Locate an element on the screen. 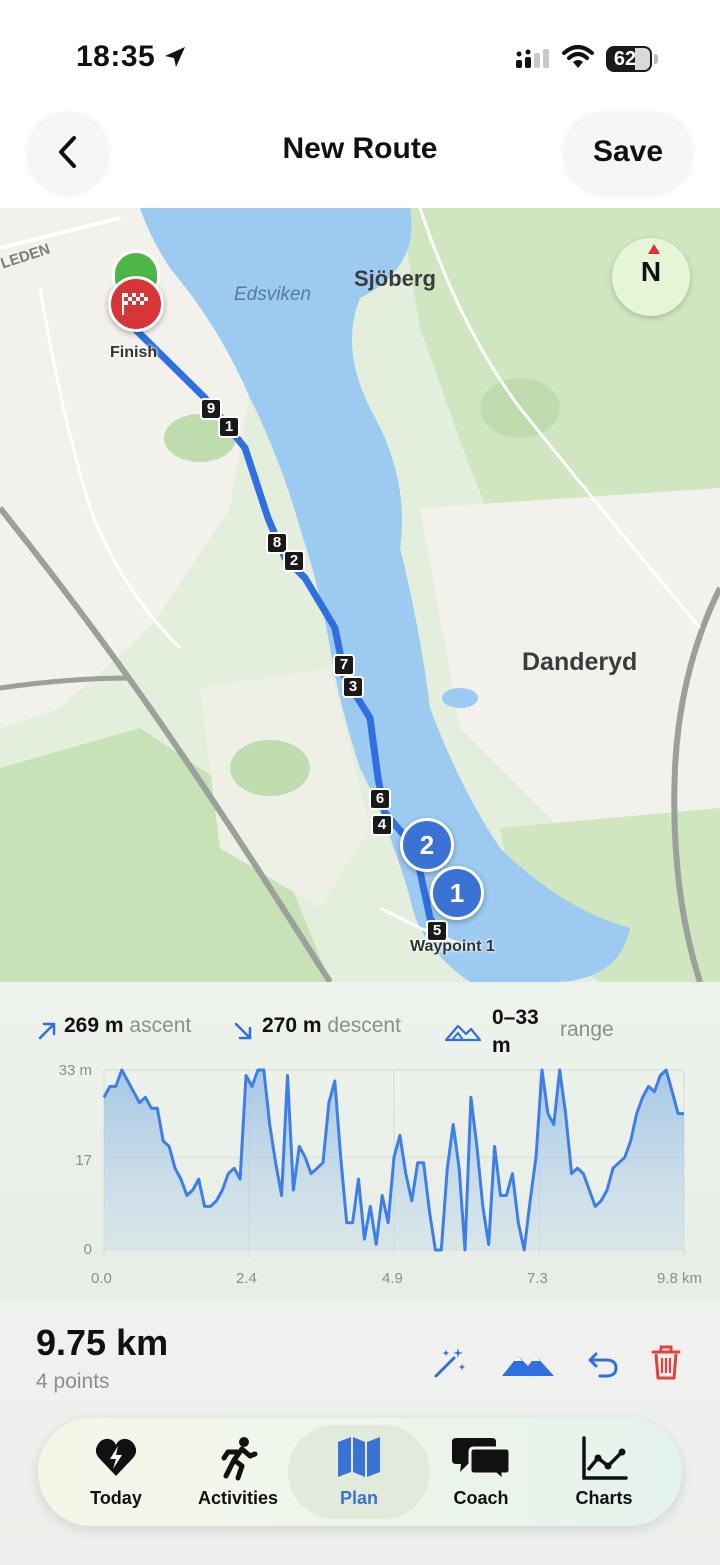 Image resolution: width=720 pixels, height=1565 pixels. km-marker: 2 is located at coordinates (294, 561).